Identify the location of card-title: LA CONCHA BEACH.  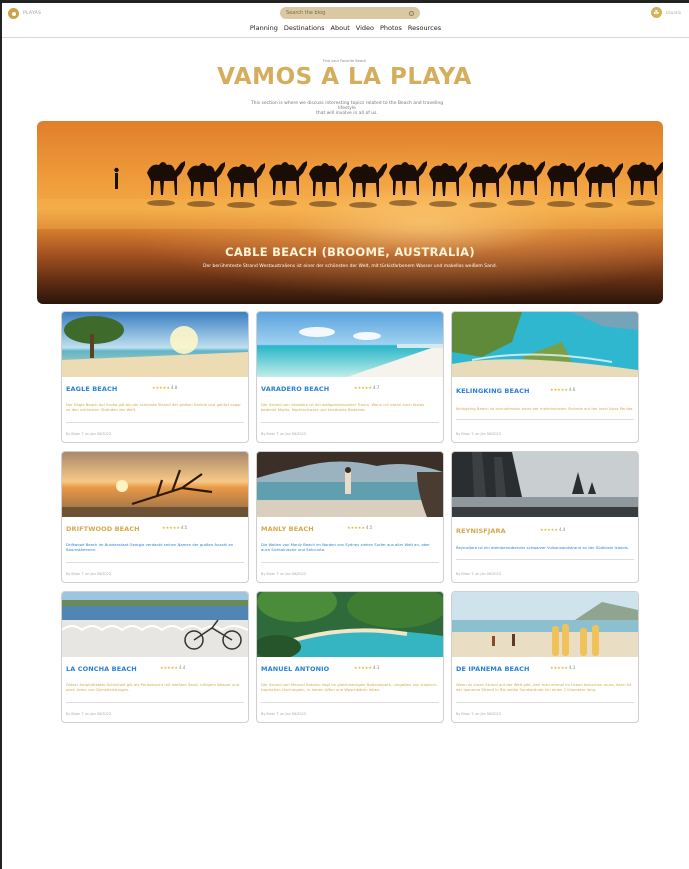
(101, 669).